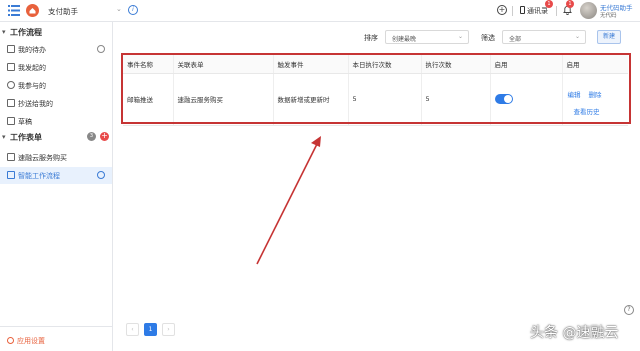  I want to click on toggle-knob, so click(507, 99).